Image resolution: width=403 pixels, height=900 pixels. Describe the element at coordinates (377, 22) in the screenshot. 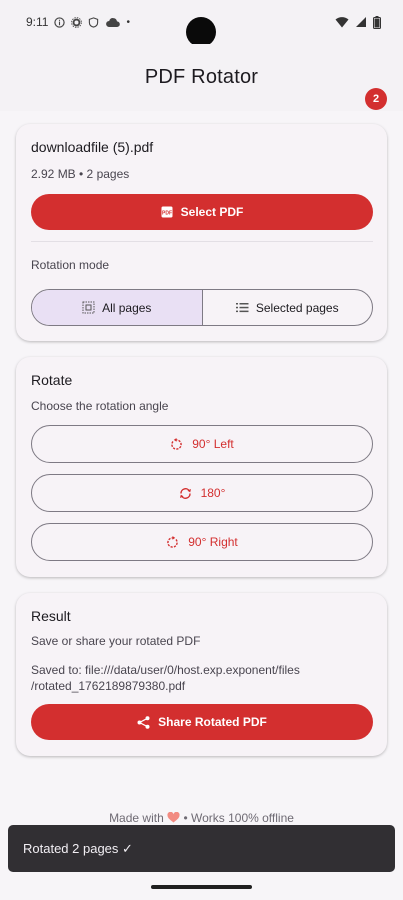

I see `battery-icon` at that location.